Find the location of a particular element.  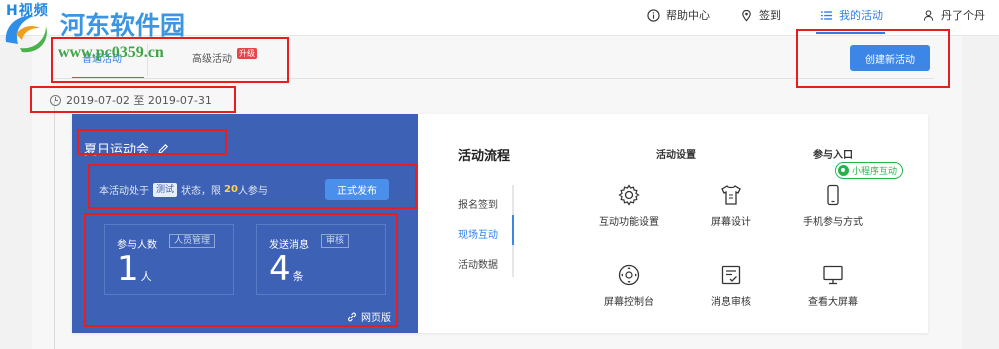

clock-icon is located at coordinates (55, 100).